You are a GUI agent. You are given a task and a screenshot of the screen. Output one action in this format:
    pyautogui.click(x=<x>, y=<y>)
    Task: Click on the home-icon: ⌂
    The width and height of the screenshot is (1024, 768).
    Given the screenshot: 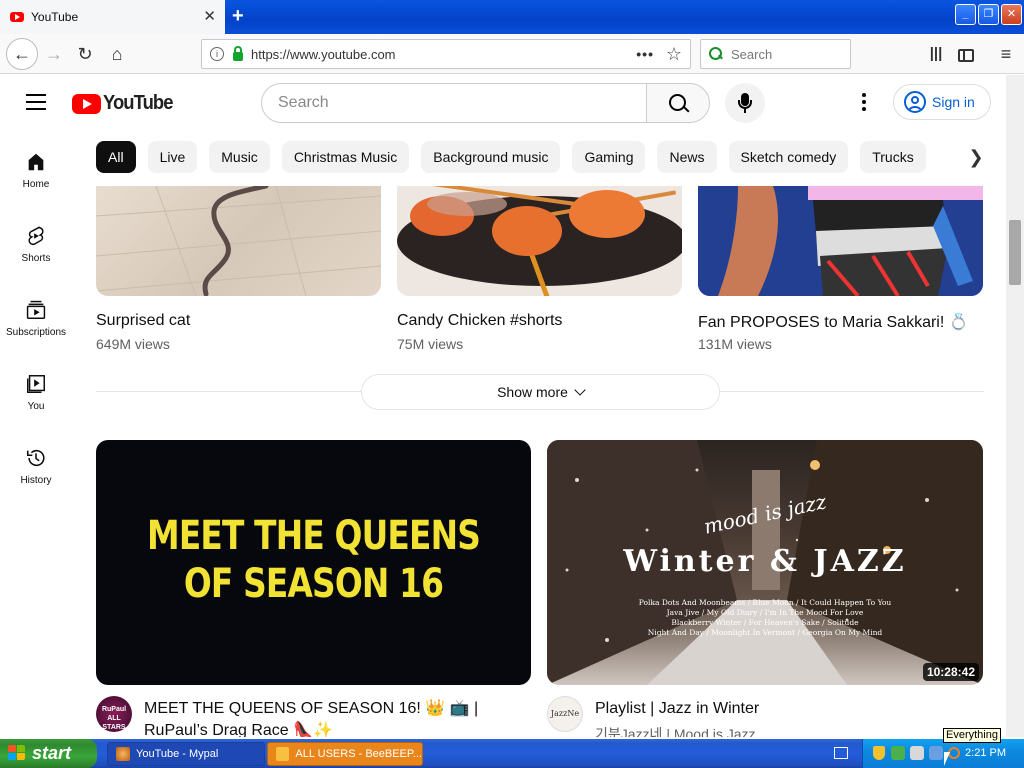 What is the action you would take?
    pyautogui.click(x=117, y=54)
    